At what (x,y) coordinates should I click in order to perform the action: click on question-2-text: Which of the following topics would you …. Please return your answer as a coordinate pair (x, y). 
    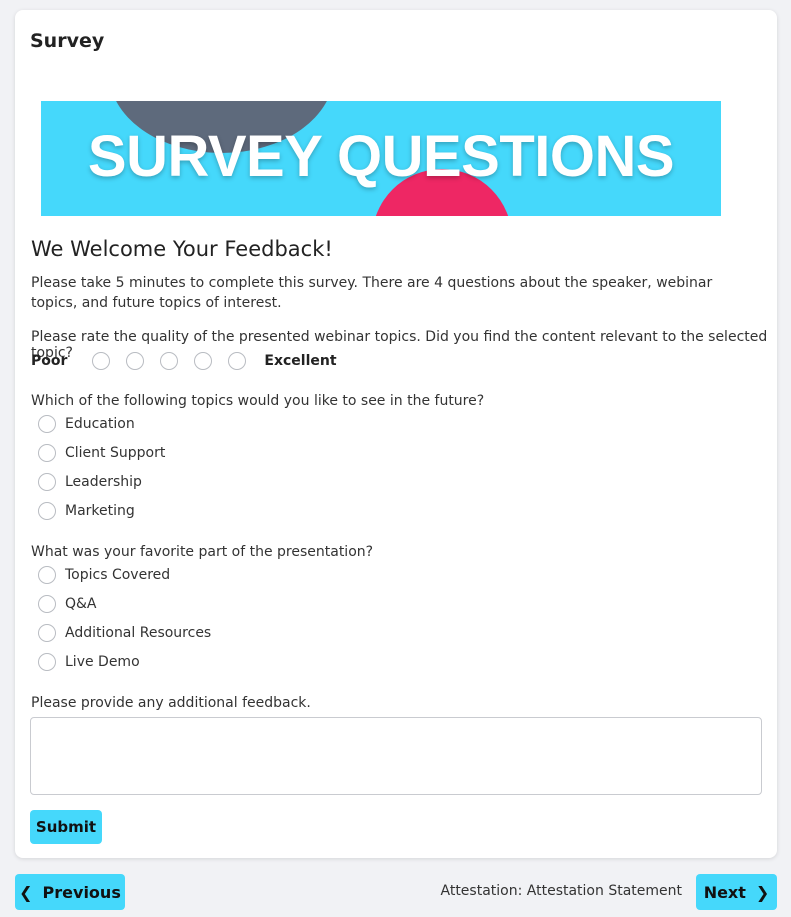
    Looking at the image, I should click on (258, 401).